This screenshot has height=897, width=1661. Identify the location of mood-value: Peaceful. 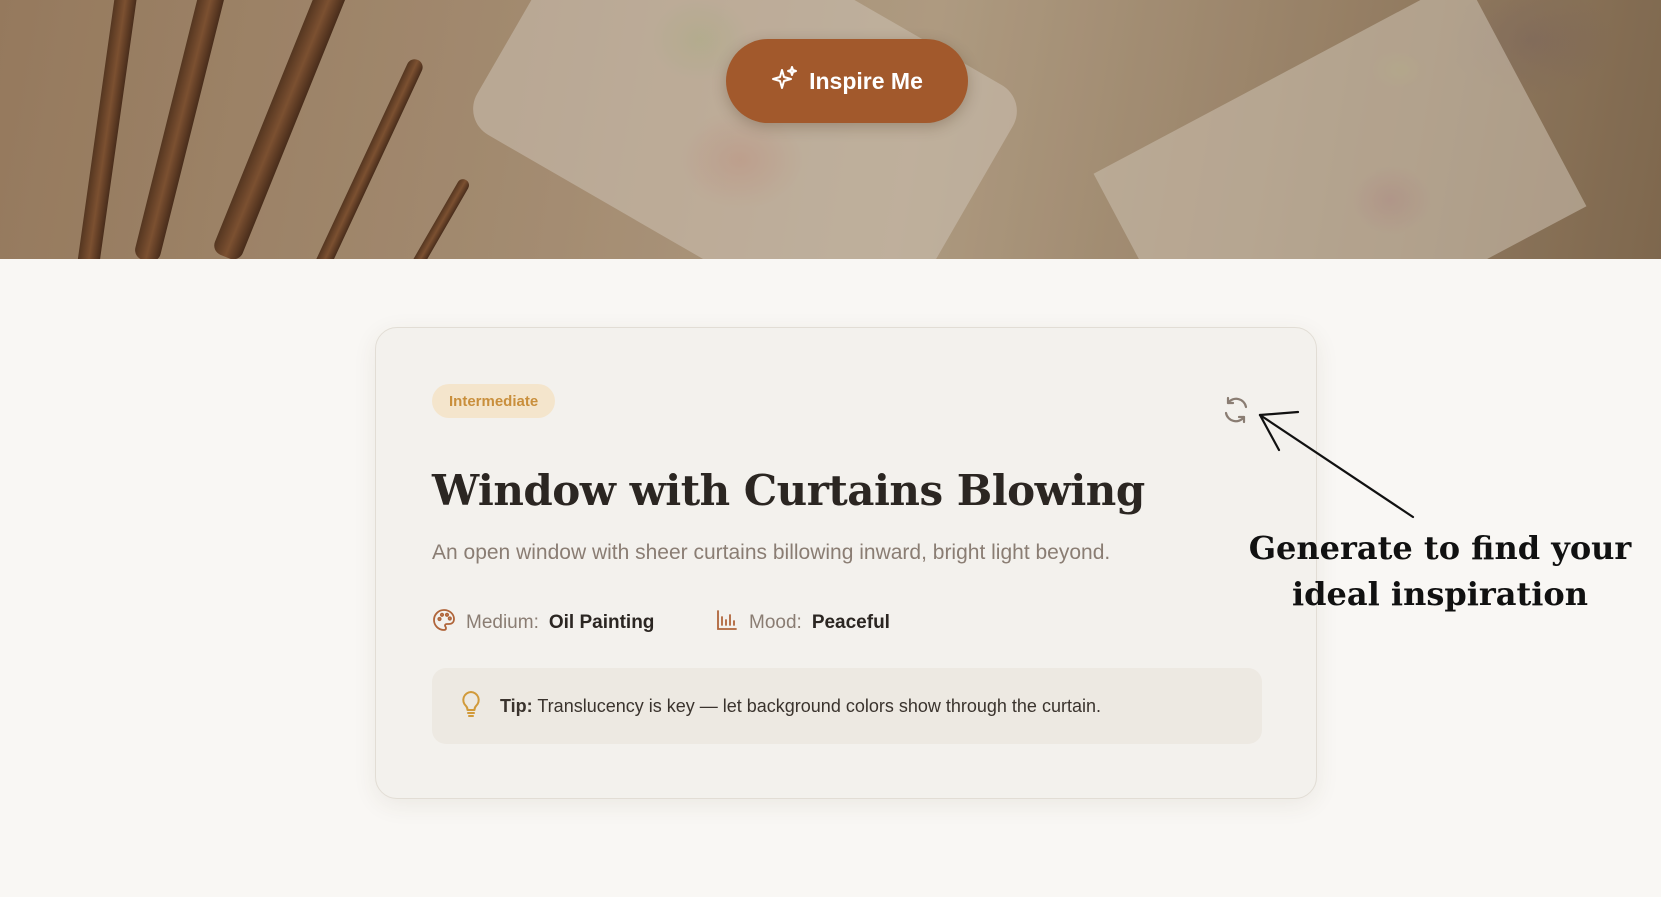
(850, 622).